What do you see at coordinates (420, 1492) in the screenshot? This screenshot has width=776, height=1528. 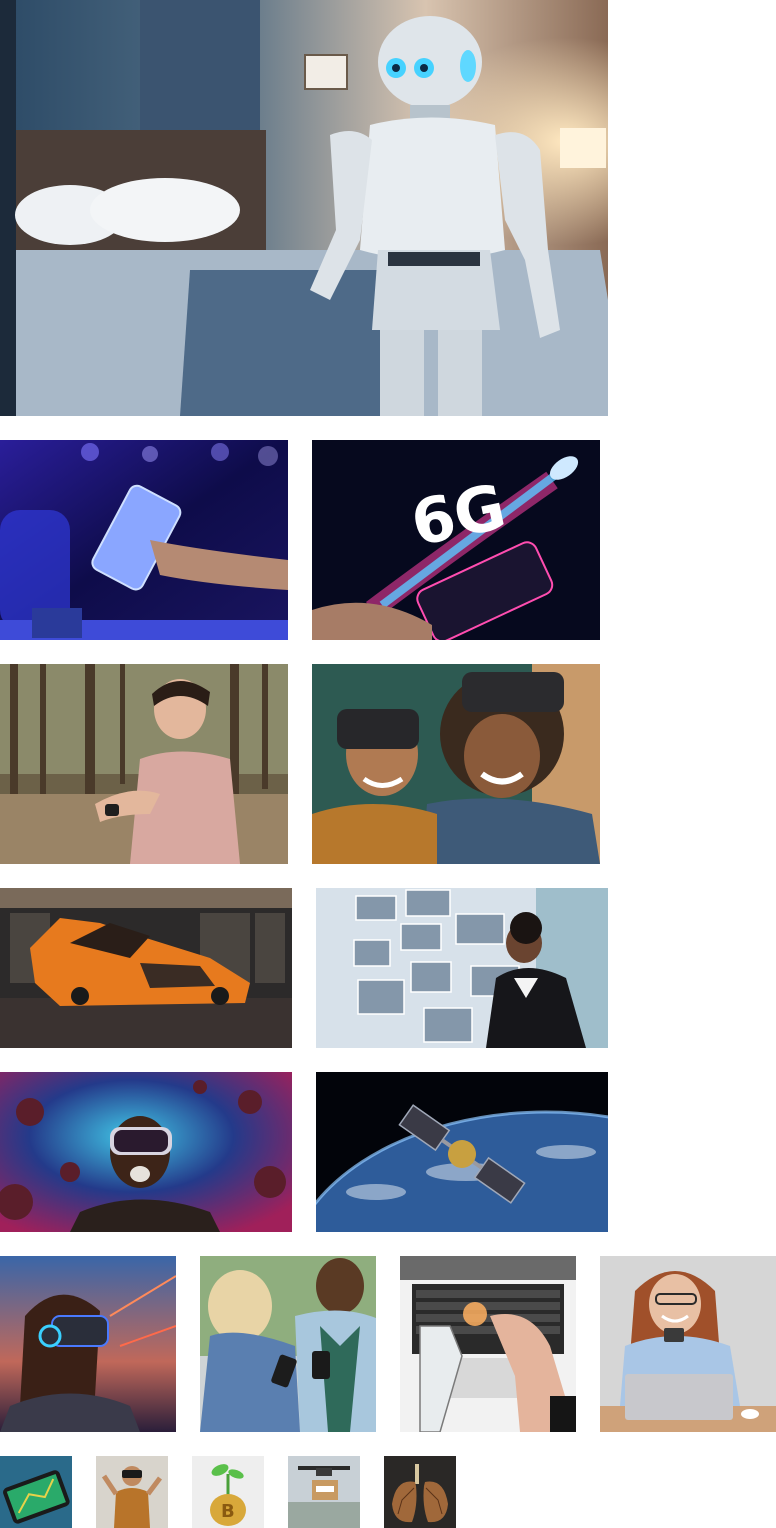 I see `image-illustrated-lungs` at bounding box center [420, 1492].